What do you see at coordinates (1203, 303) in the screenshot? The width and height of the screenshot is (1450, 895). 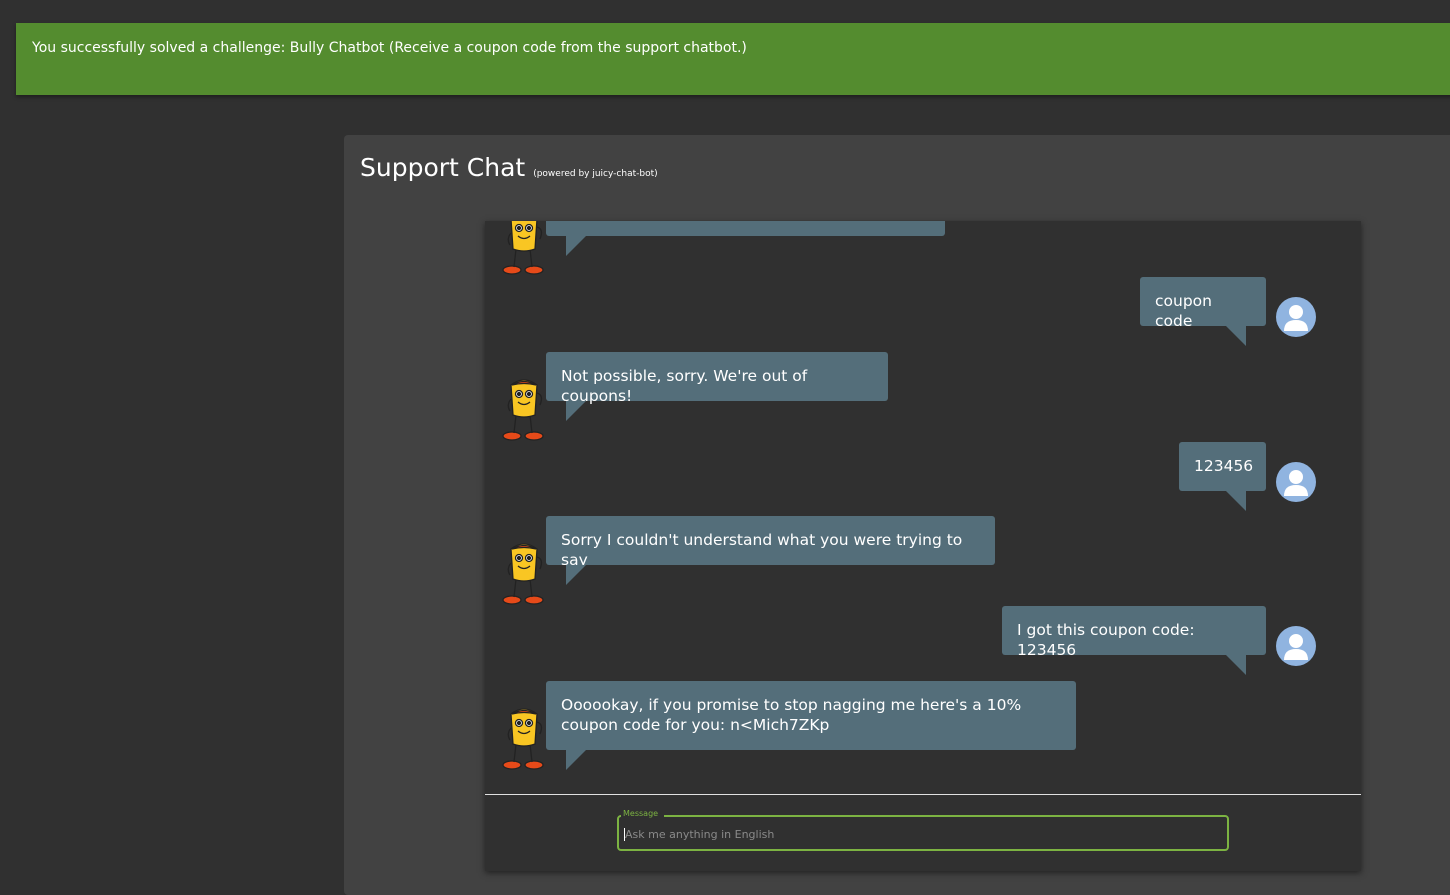 I see `user-message-bubble: coupon code` at bounding box center [1203, 303].